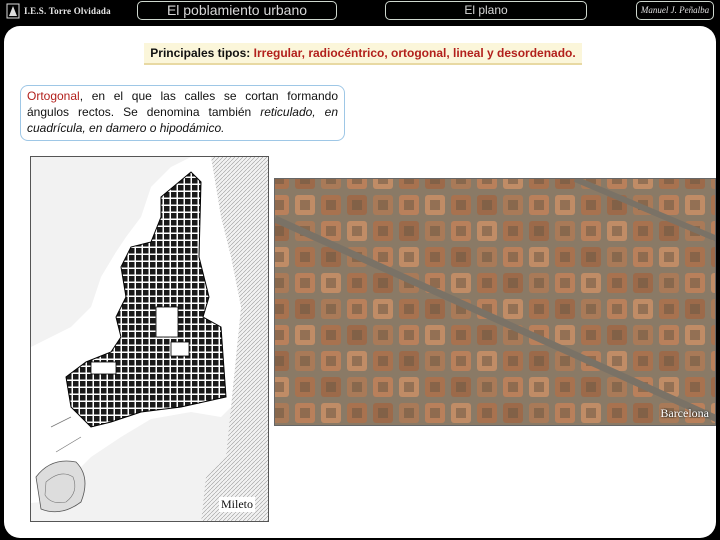 The width and height of the screenshot is (720, 540). Describe the element at coordinates (200, 53) in the screenshot. I see `plan-types-label: Principales tipos:` at that location.